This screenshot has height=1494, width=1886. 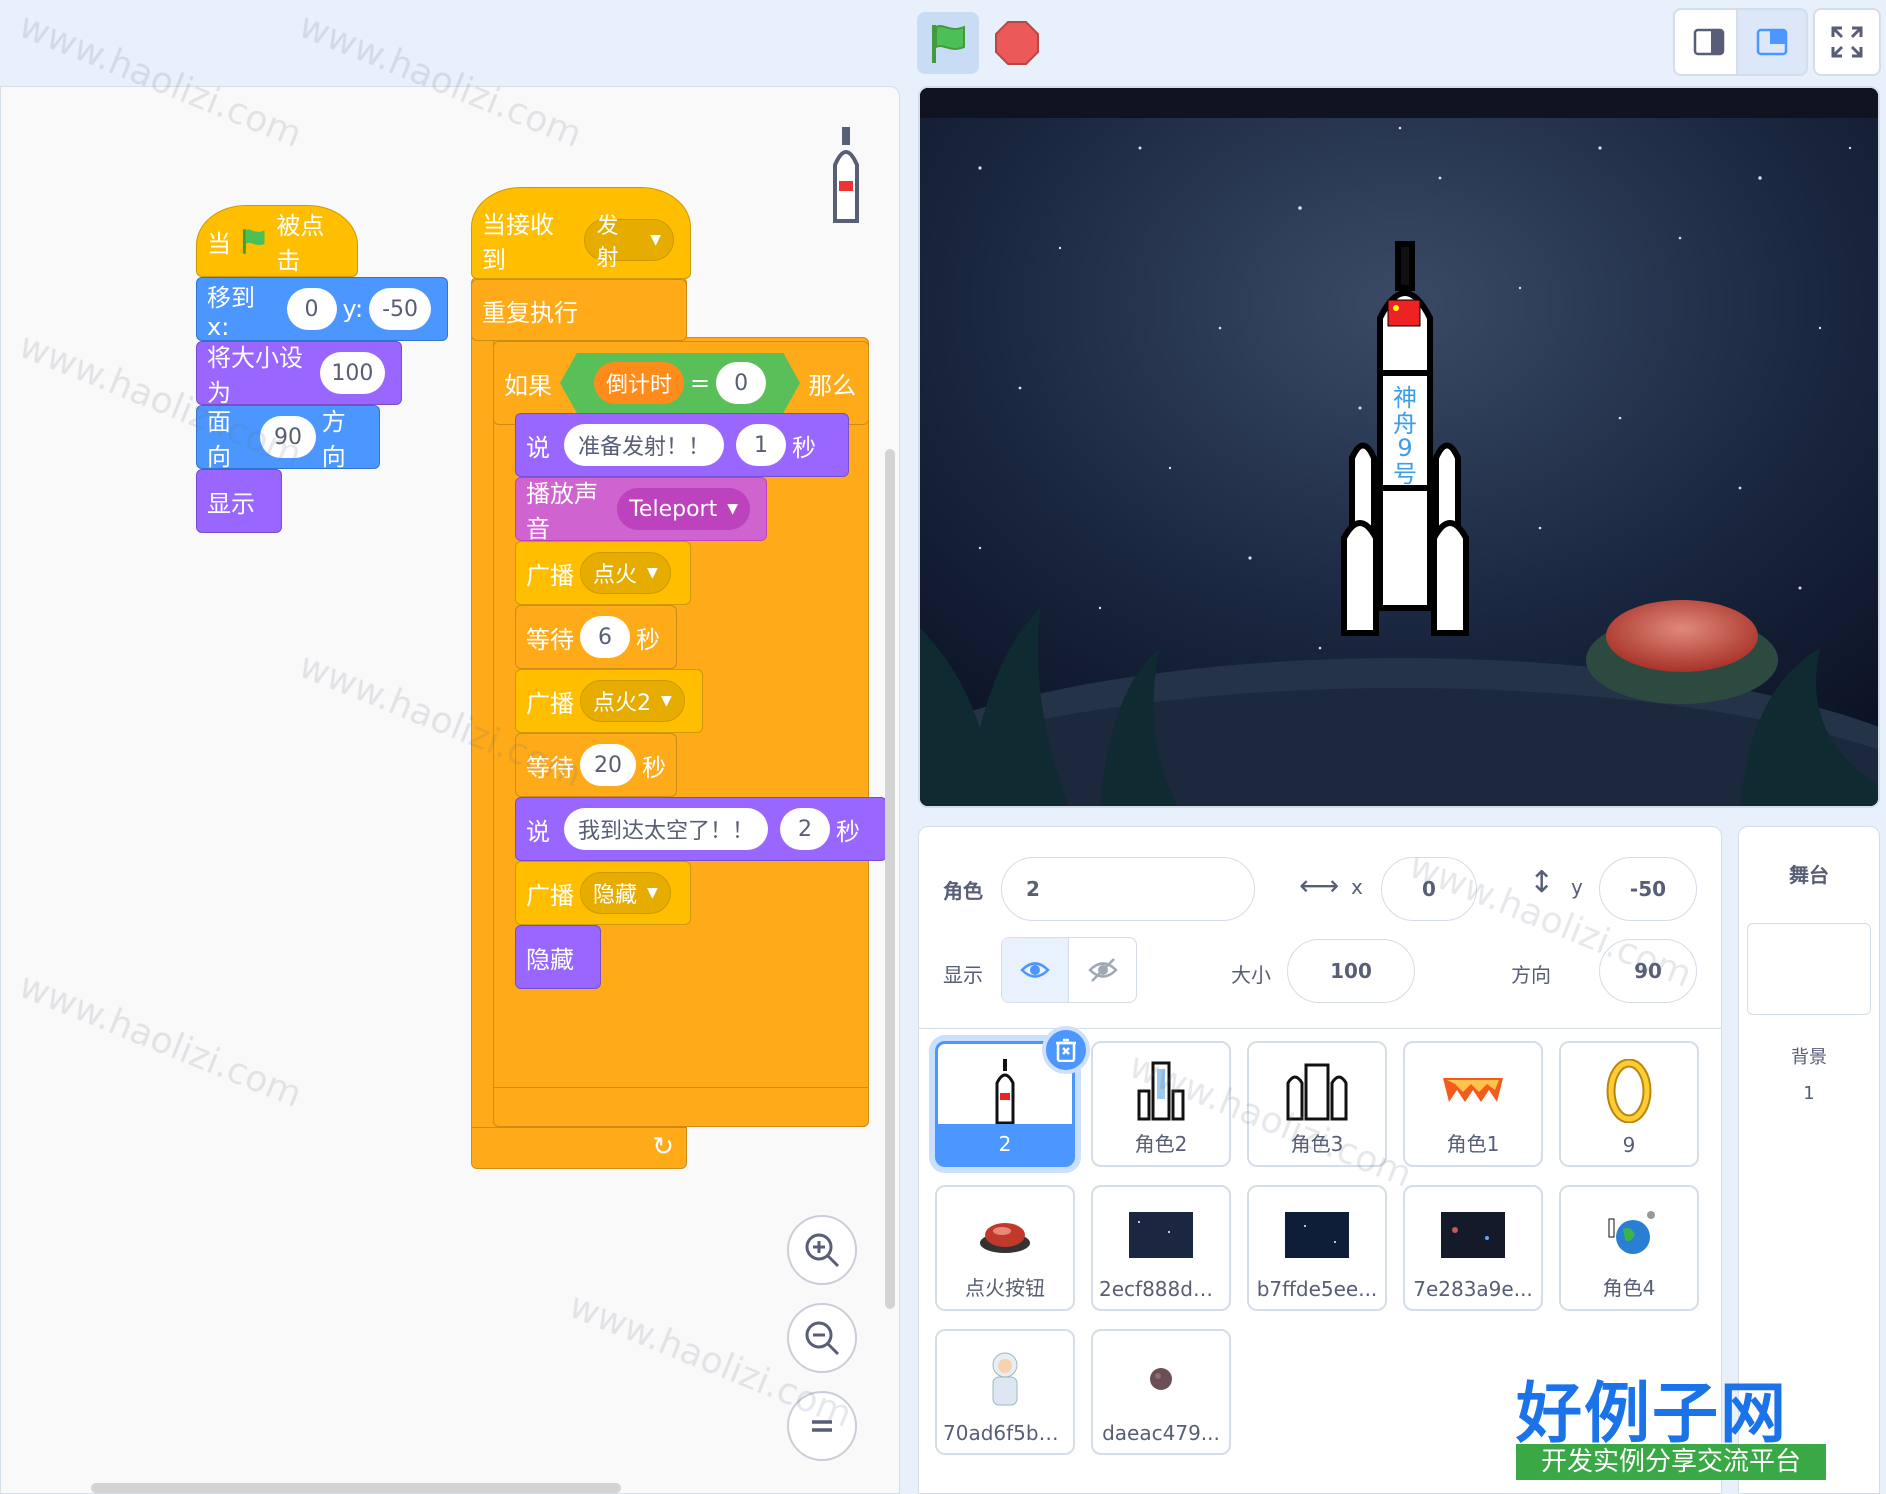 I want to click on show-toggle, so click(x=1069, y=970).